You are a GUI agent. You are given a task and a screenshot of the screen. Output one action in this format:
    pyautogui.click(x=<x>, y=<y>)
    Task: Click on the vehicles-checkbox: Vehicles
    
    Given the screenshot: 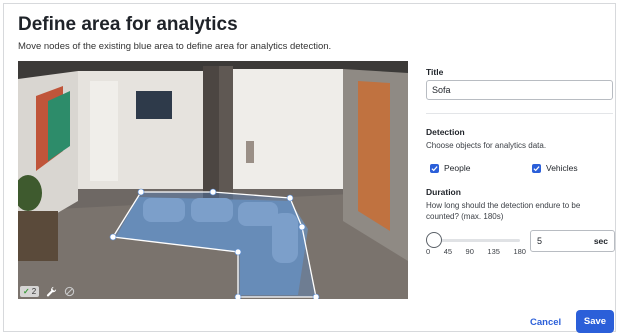 What is the action you would take?
    pyautogui.click(x=555, y=168)
    